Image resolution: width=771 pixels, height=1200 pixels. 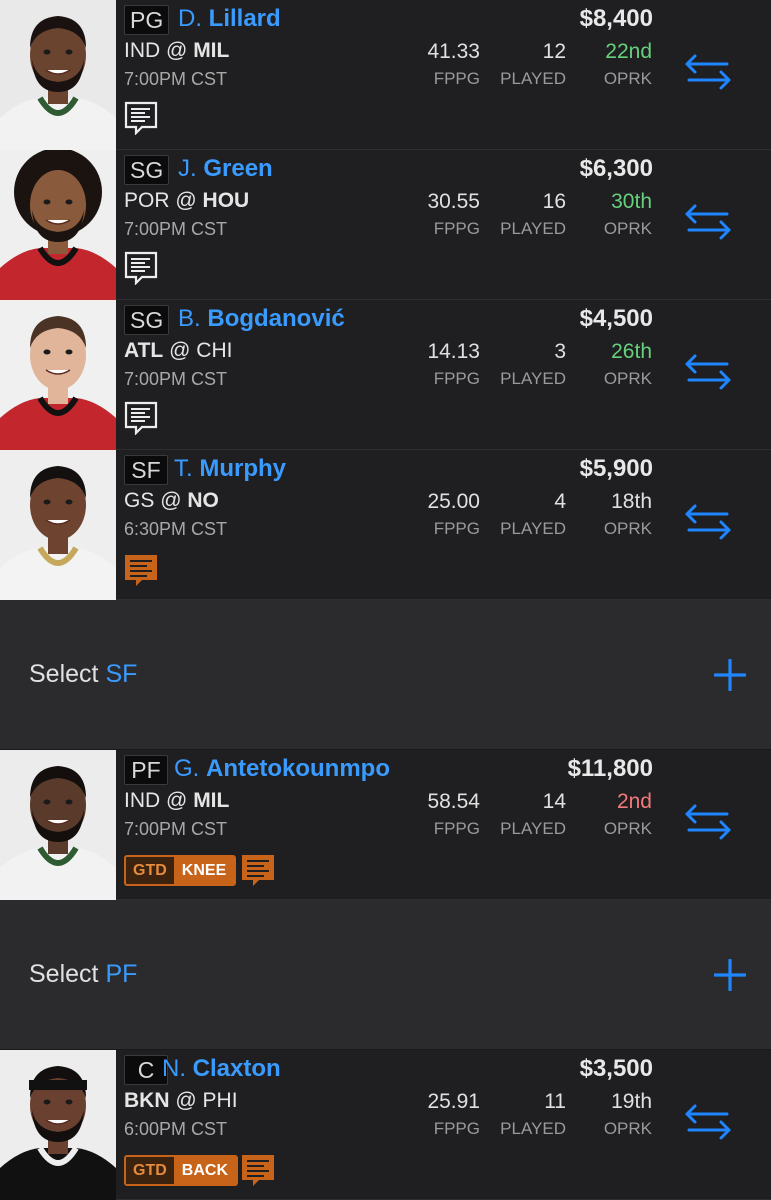 I want to click on oprk-value: 2nd, so click(x=634, y=801).